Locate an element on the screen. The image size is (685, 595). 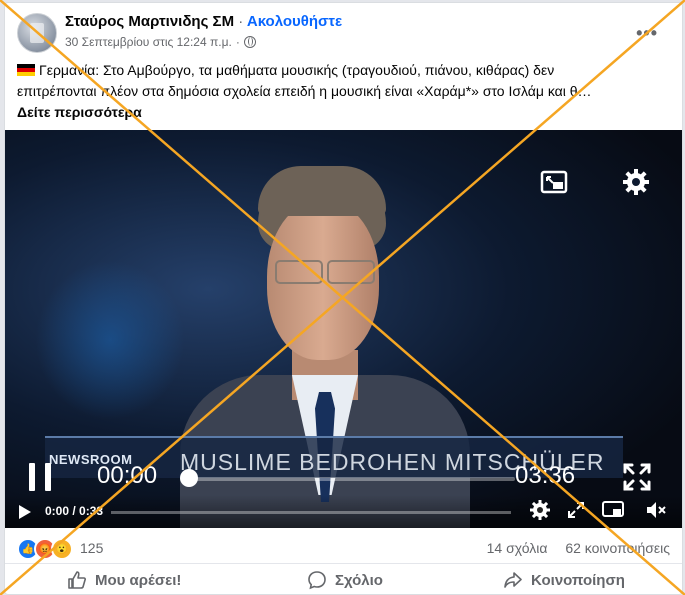
mute-volume-icon is located at coordinates (656, 510).